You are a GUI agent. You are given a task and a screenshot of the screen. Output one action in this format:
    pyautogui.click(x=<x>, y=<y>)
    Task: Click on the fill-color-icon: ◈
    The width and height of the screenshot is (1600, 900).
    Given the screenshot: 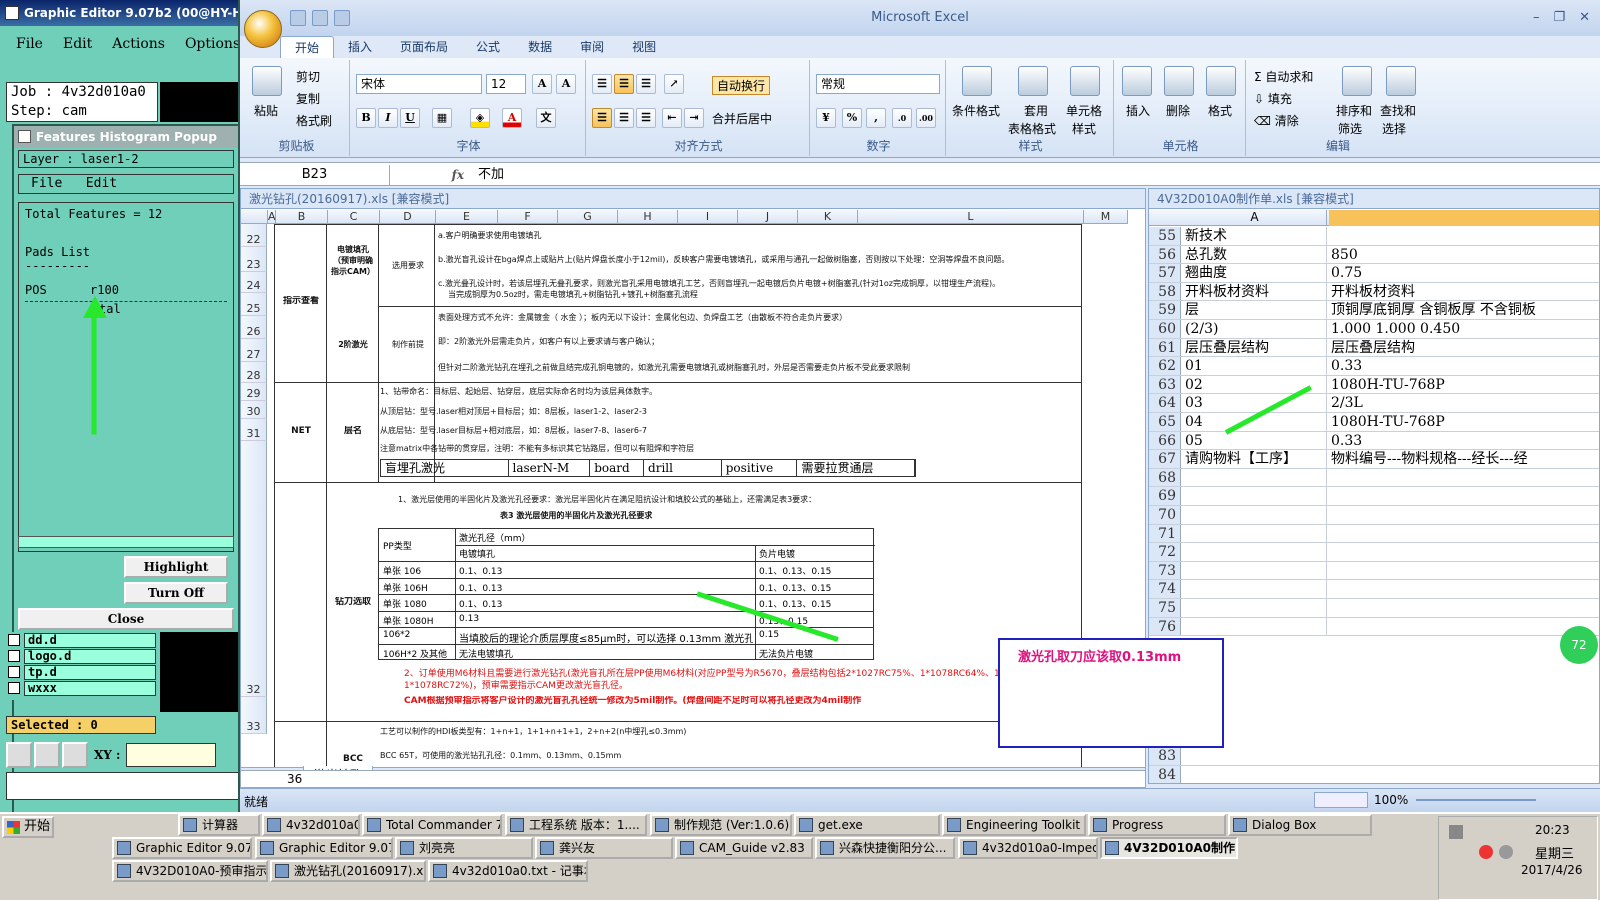 What is the action you would take?
    pyautogui.click(x=480, y=118)
    